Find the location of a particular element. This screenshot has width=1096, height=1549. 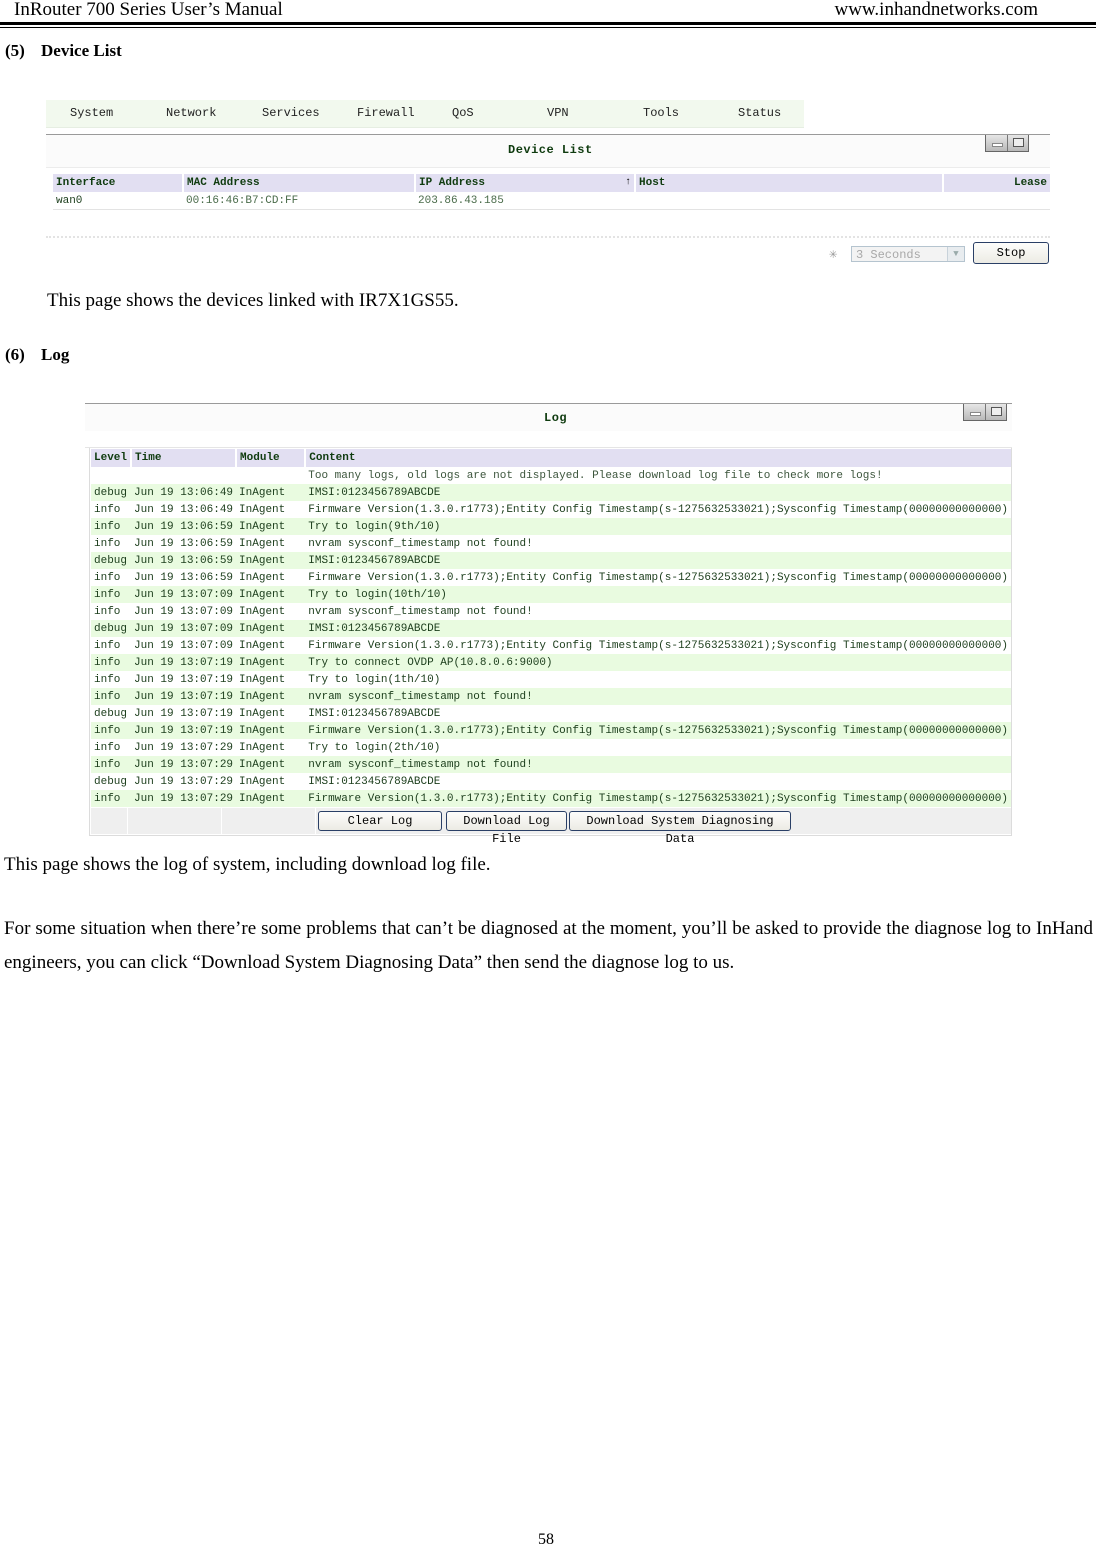

manual-title: InRouter 700 Series User’s Manual is located at coordinates (148, 10).